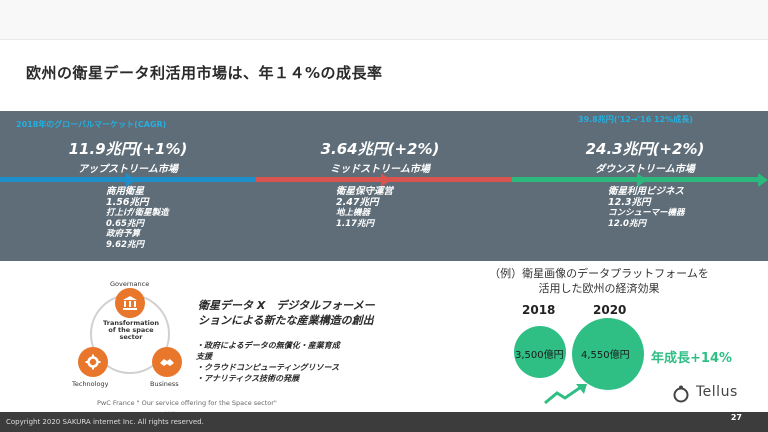 This screenshot has height=432, width=768. I want to click on end-arrow-icon, so click(763, 180).